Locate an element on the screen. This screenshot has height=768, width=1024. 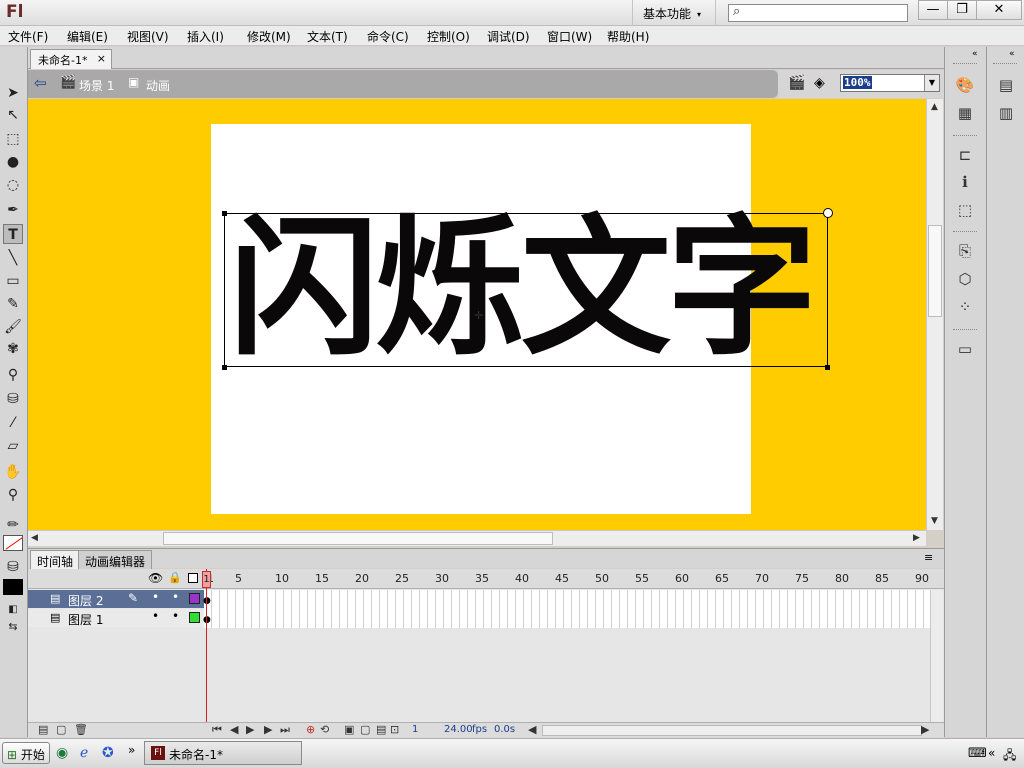
bone-tool-icon: ⚲ is located at coordinates (13, 375).